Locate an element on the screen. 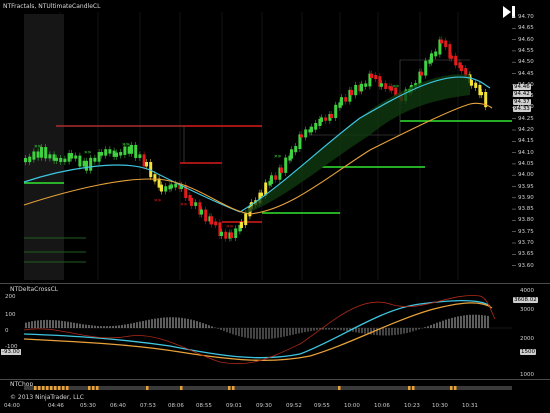 Image resolution: width=550 pixels, height=413 pixels. session-shade is located at coordinates (44, 147).